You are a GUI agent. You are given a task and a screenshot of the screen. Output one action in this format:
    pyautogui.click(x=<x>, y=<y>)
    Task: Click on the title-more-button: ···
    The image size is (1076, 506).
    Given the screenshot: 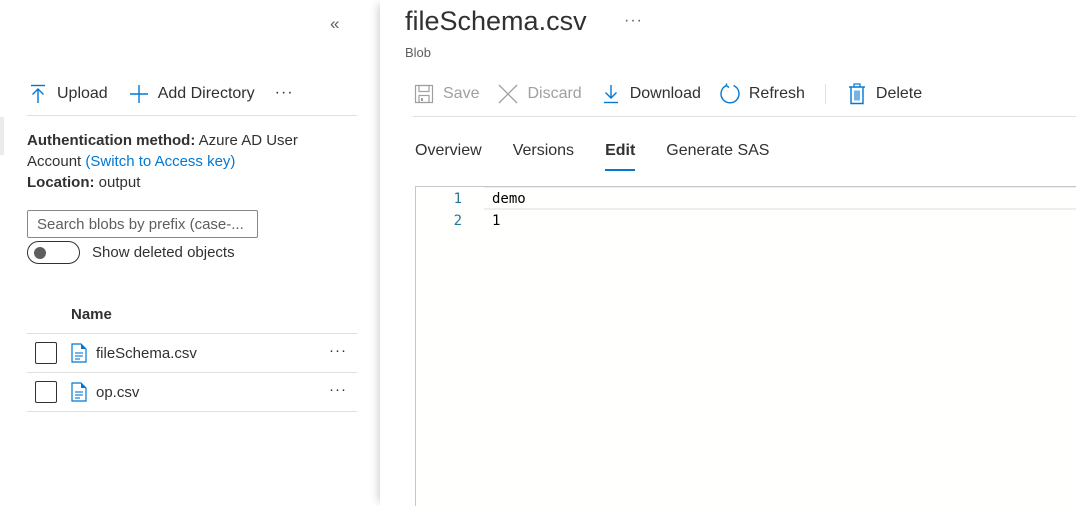 What is the action you would take?
    pyautogui.click(x=633, y=21)
    